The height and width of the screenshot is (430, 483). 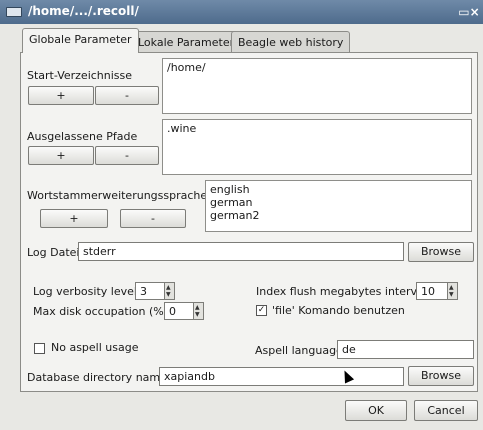 What do you see at coordinates (281, 376) in the screenshot?
I see `db-dir-input: xapiandb` at bounding box center [281, 376].